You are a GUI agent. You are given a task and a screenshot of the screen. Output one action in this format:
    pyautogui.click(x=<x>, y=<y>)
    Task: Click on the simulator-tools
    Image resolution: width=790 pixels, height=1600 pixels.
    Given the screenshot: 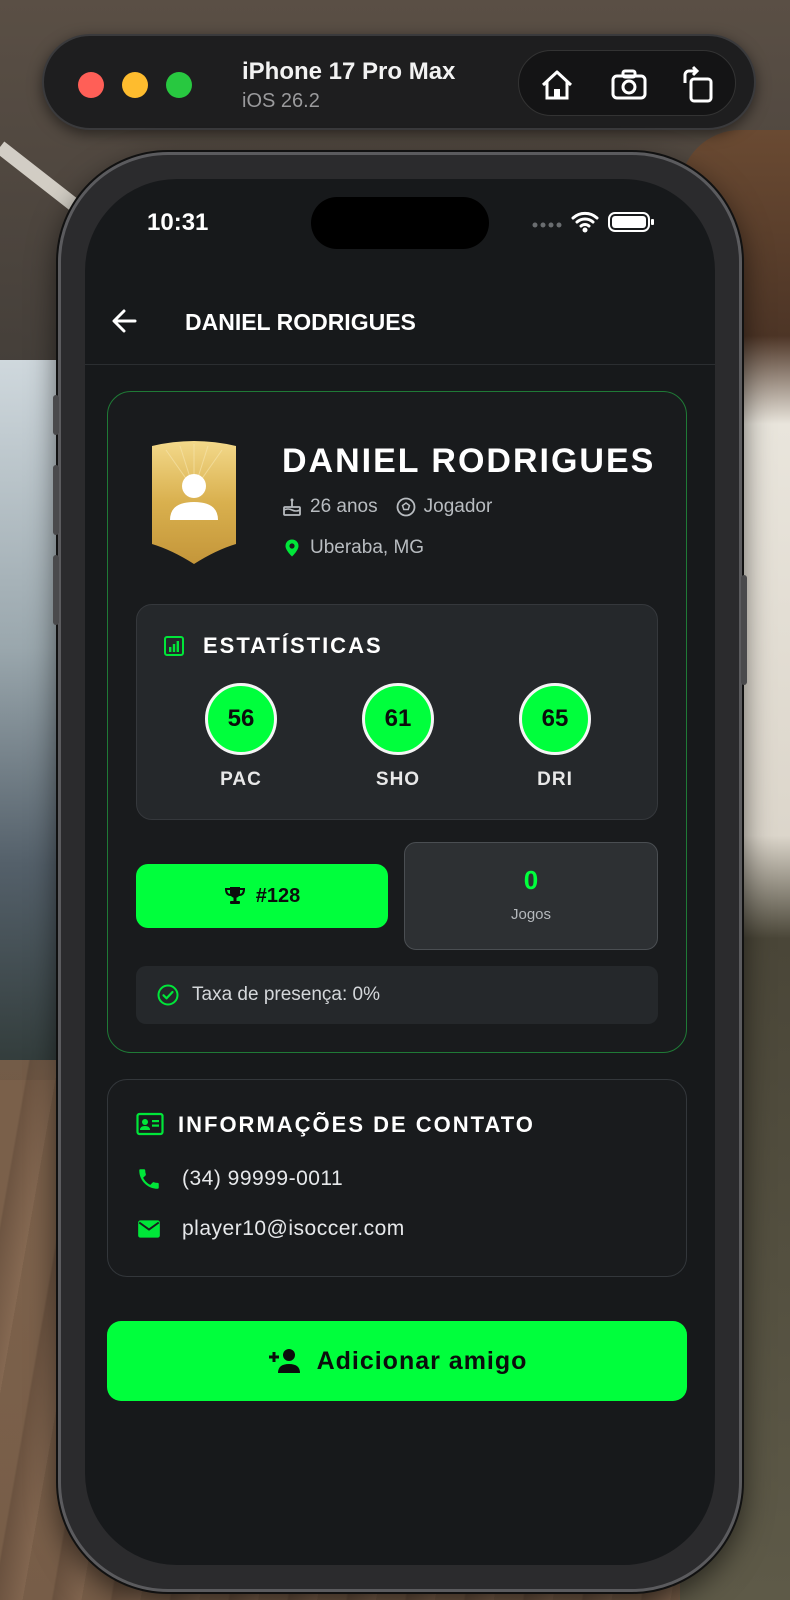 What is the action you would take?
    pyautogui.click(x=627, y=83)
    